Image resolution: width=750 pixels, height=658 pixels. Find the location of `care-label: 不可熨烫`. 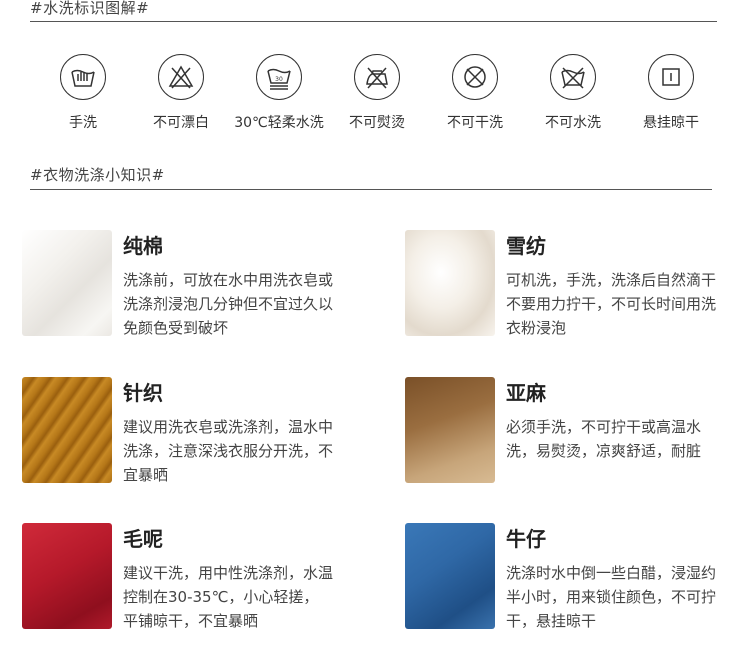

care-label: 不可熨烫 is located at coordinates (377, 123).